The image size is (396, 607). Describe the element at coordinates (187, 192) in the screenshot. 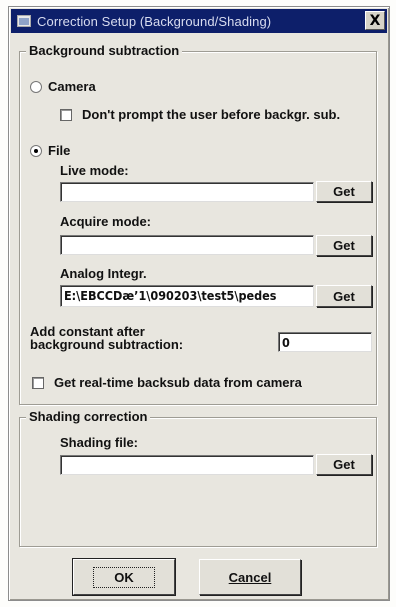

I see `live-mode-field` at that location.